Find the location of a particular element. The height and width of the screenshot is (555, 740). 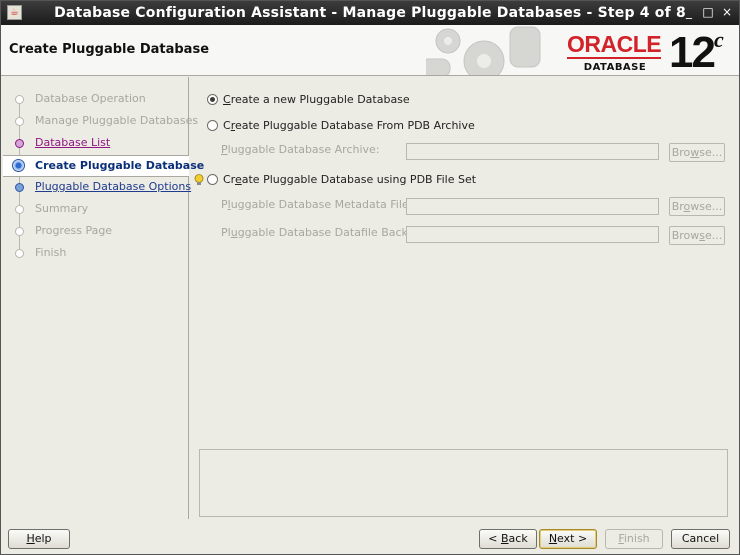

step-create-pluggable-database: Create Pluggable Database is located at coordinates (103, 166).